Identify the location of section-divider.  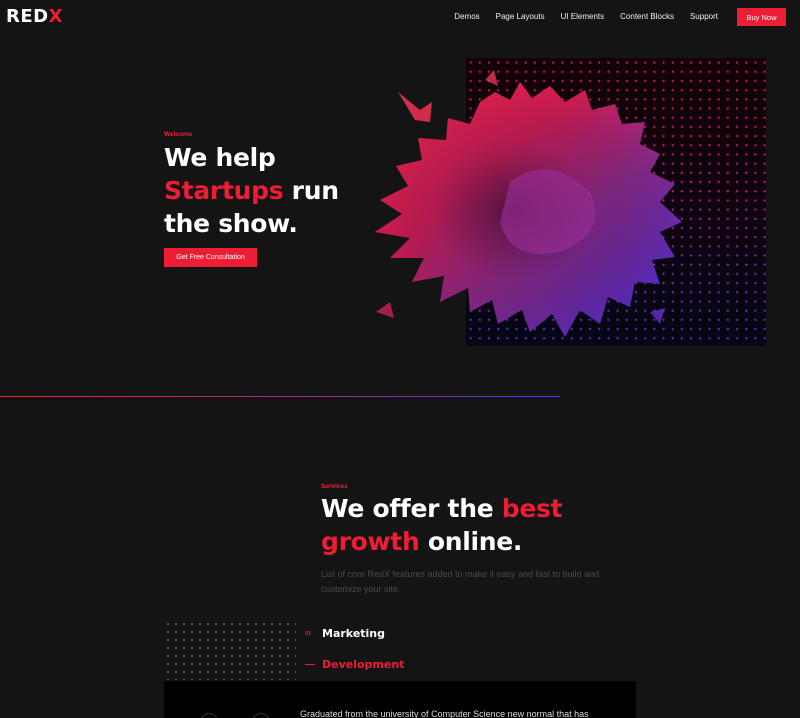
(280, 396).